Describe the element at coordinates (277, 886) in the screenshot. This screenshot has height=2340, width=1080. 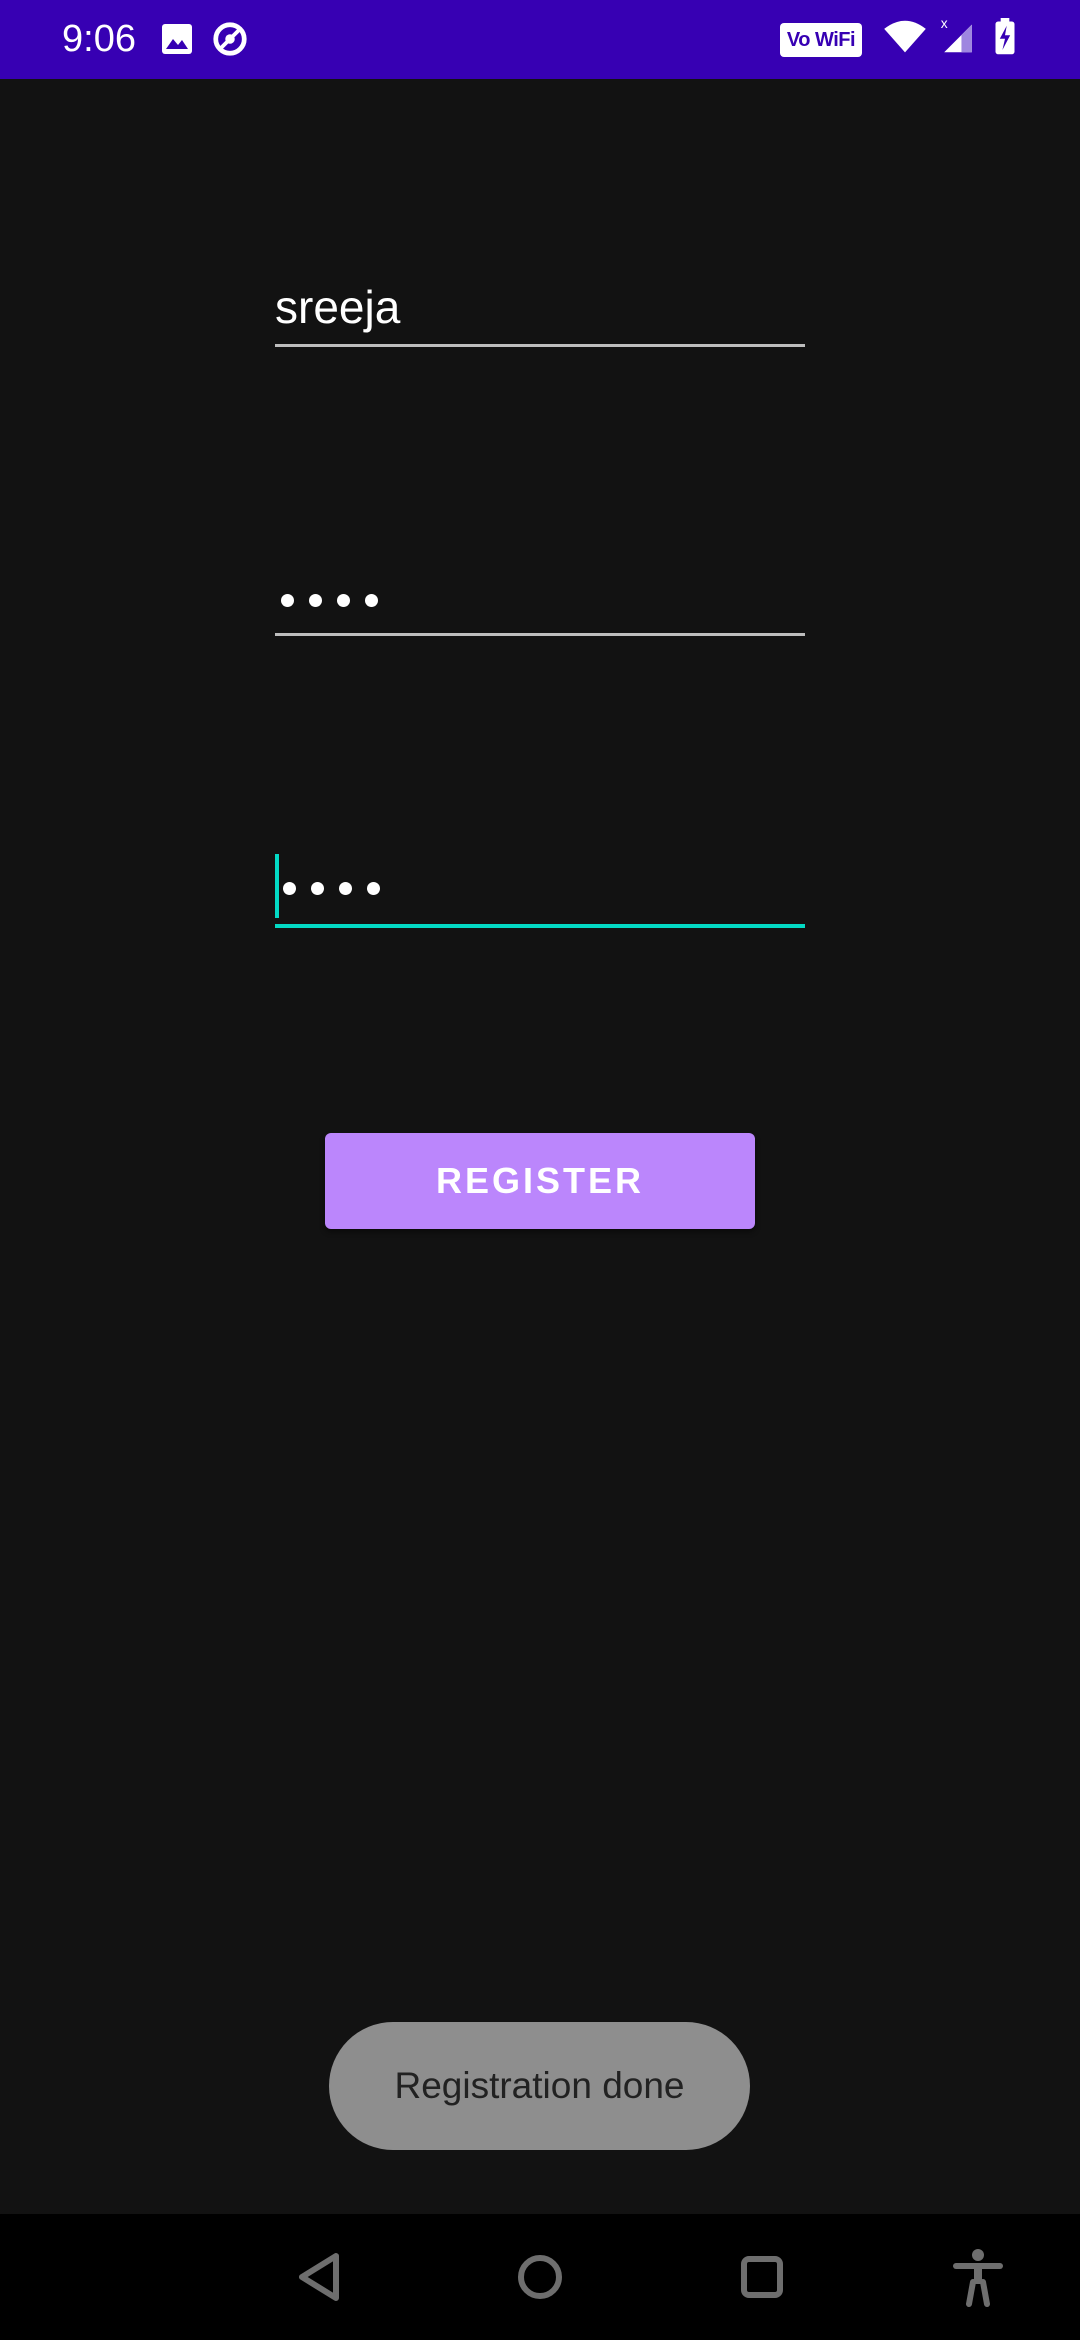
I see `text-cursor` at that location.